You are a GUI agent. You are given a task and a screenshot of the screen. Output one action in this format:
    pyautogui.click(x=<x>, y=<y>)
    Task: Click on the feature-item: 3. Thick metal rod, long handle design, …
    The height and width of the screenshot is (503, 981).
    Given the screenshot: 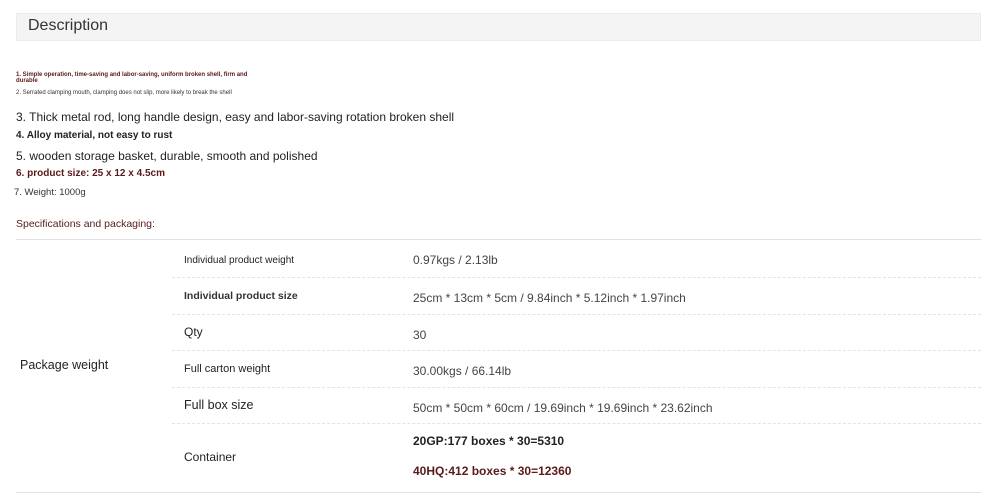 What is the action you would take?
    pyautogui.click(x=235, y=117)
    